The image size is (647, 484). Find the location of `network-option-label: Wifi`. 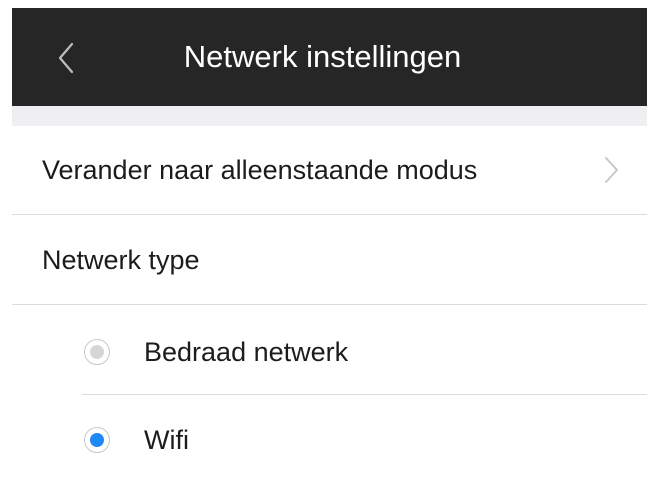

network-option-label: Wifi is located at coordinates (166, 440).